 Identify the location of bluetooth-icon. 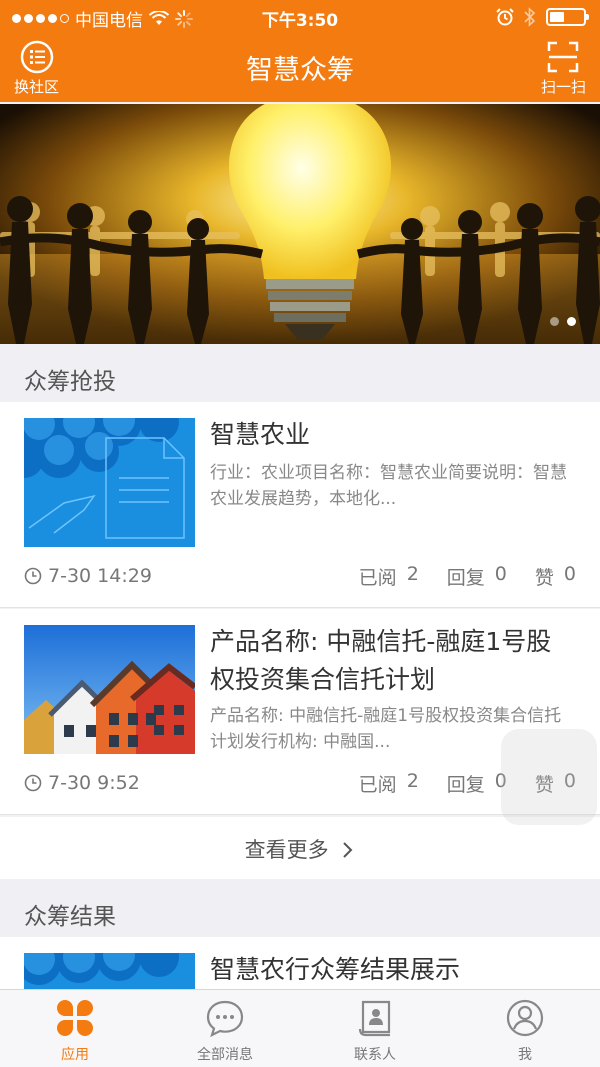
(530, 17).